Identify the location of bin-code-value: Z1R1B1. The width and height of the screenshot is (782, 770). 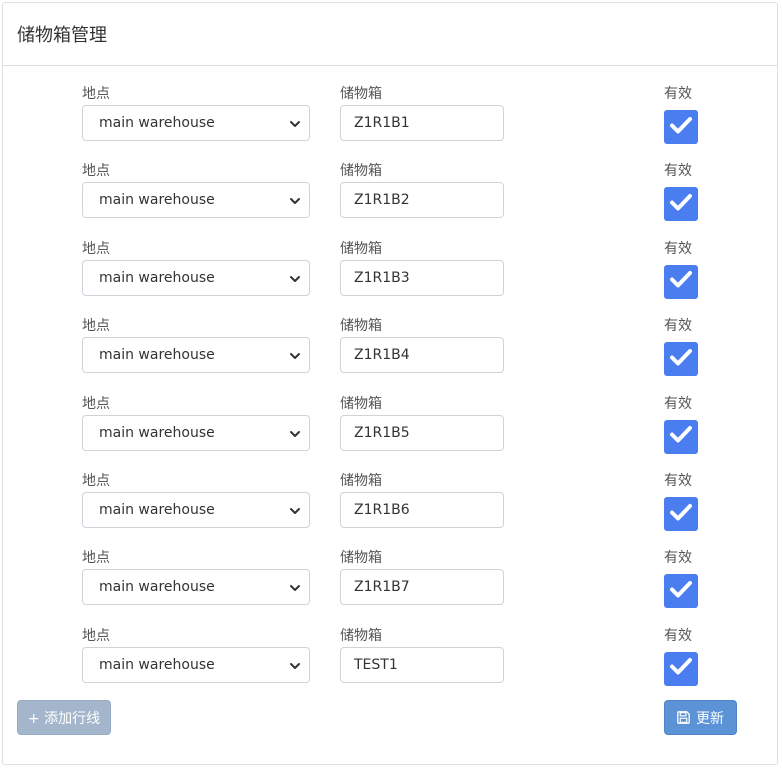
(382, 123).